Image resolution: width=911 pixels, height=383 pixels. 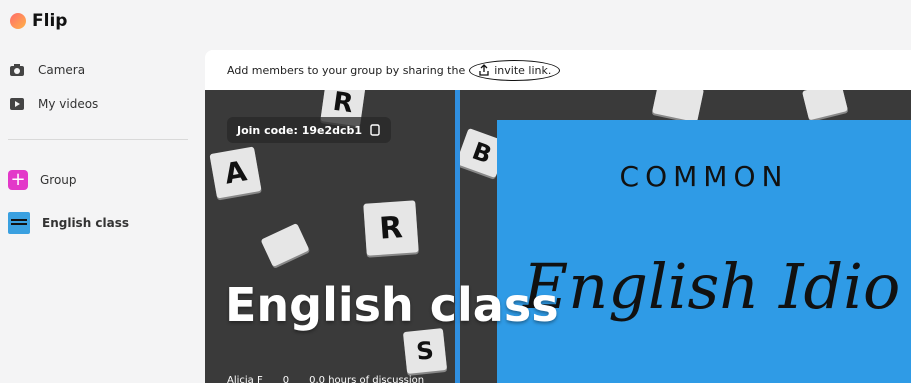 I want to click on join-code-chip: Join code: 19e2dcb1, so click(x=309, y=130).